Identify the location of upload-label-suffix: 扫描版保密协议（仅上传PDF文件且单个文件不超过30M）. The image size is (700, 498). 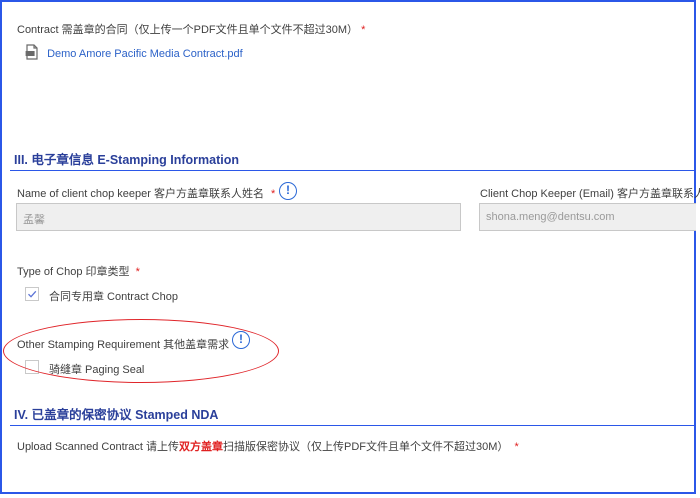
(366, 447).